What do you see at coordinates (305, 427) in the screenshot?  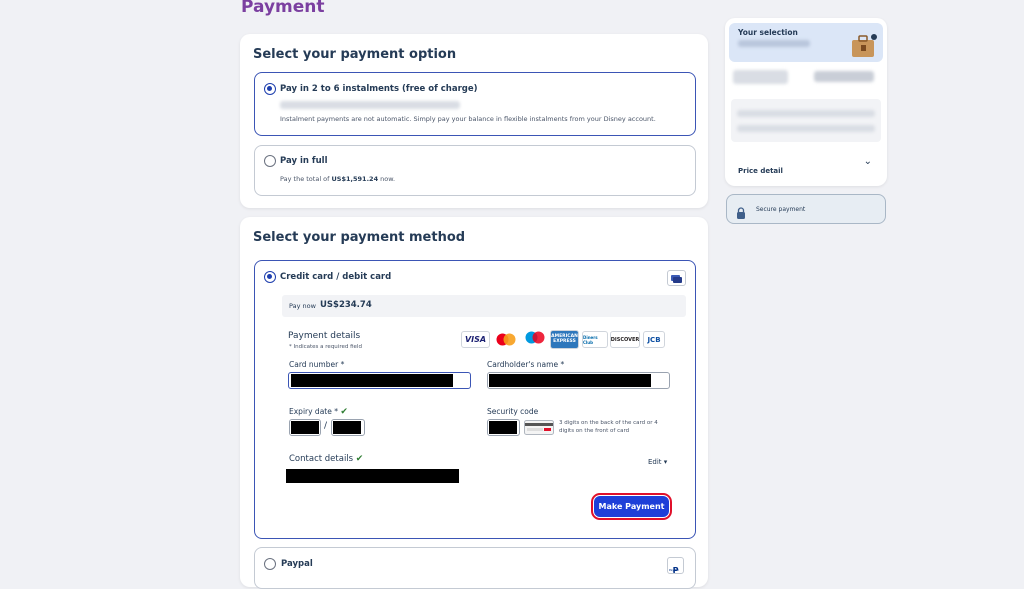 I see `expiry-month-redacted` at bounding box center [305, 427].